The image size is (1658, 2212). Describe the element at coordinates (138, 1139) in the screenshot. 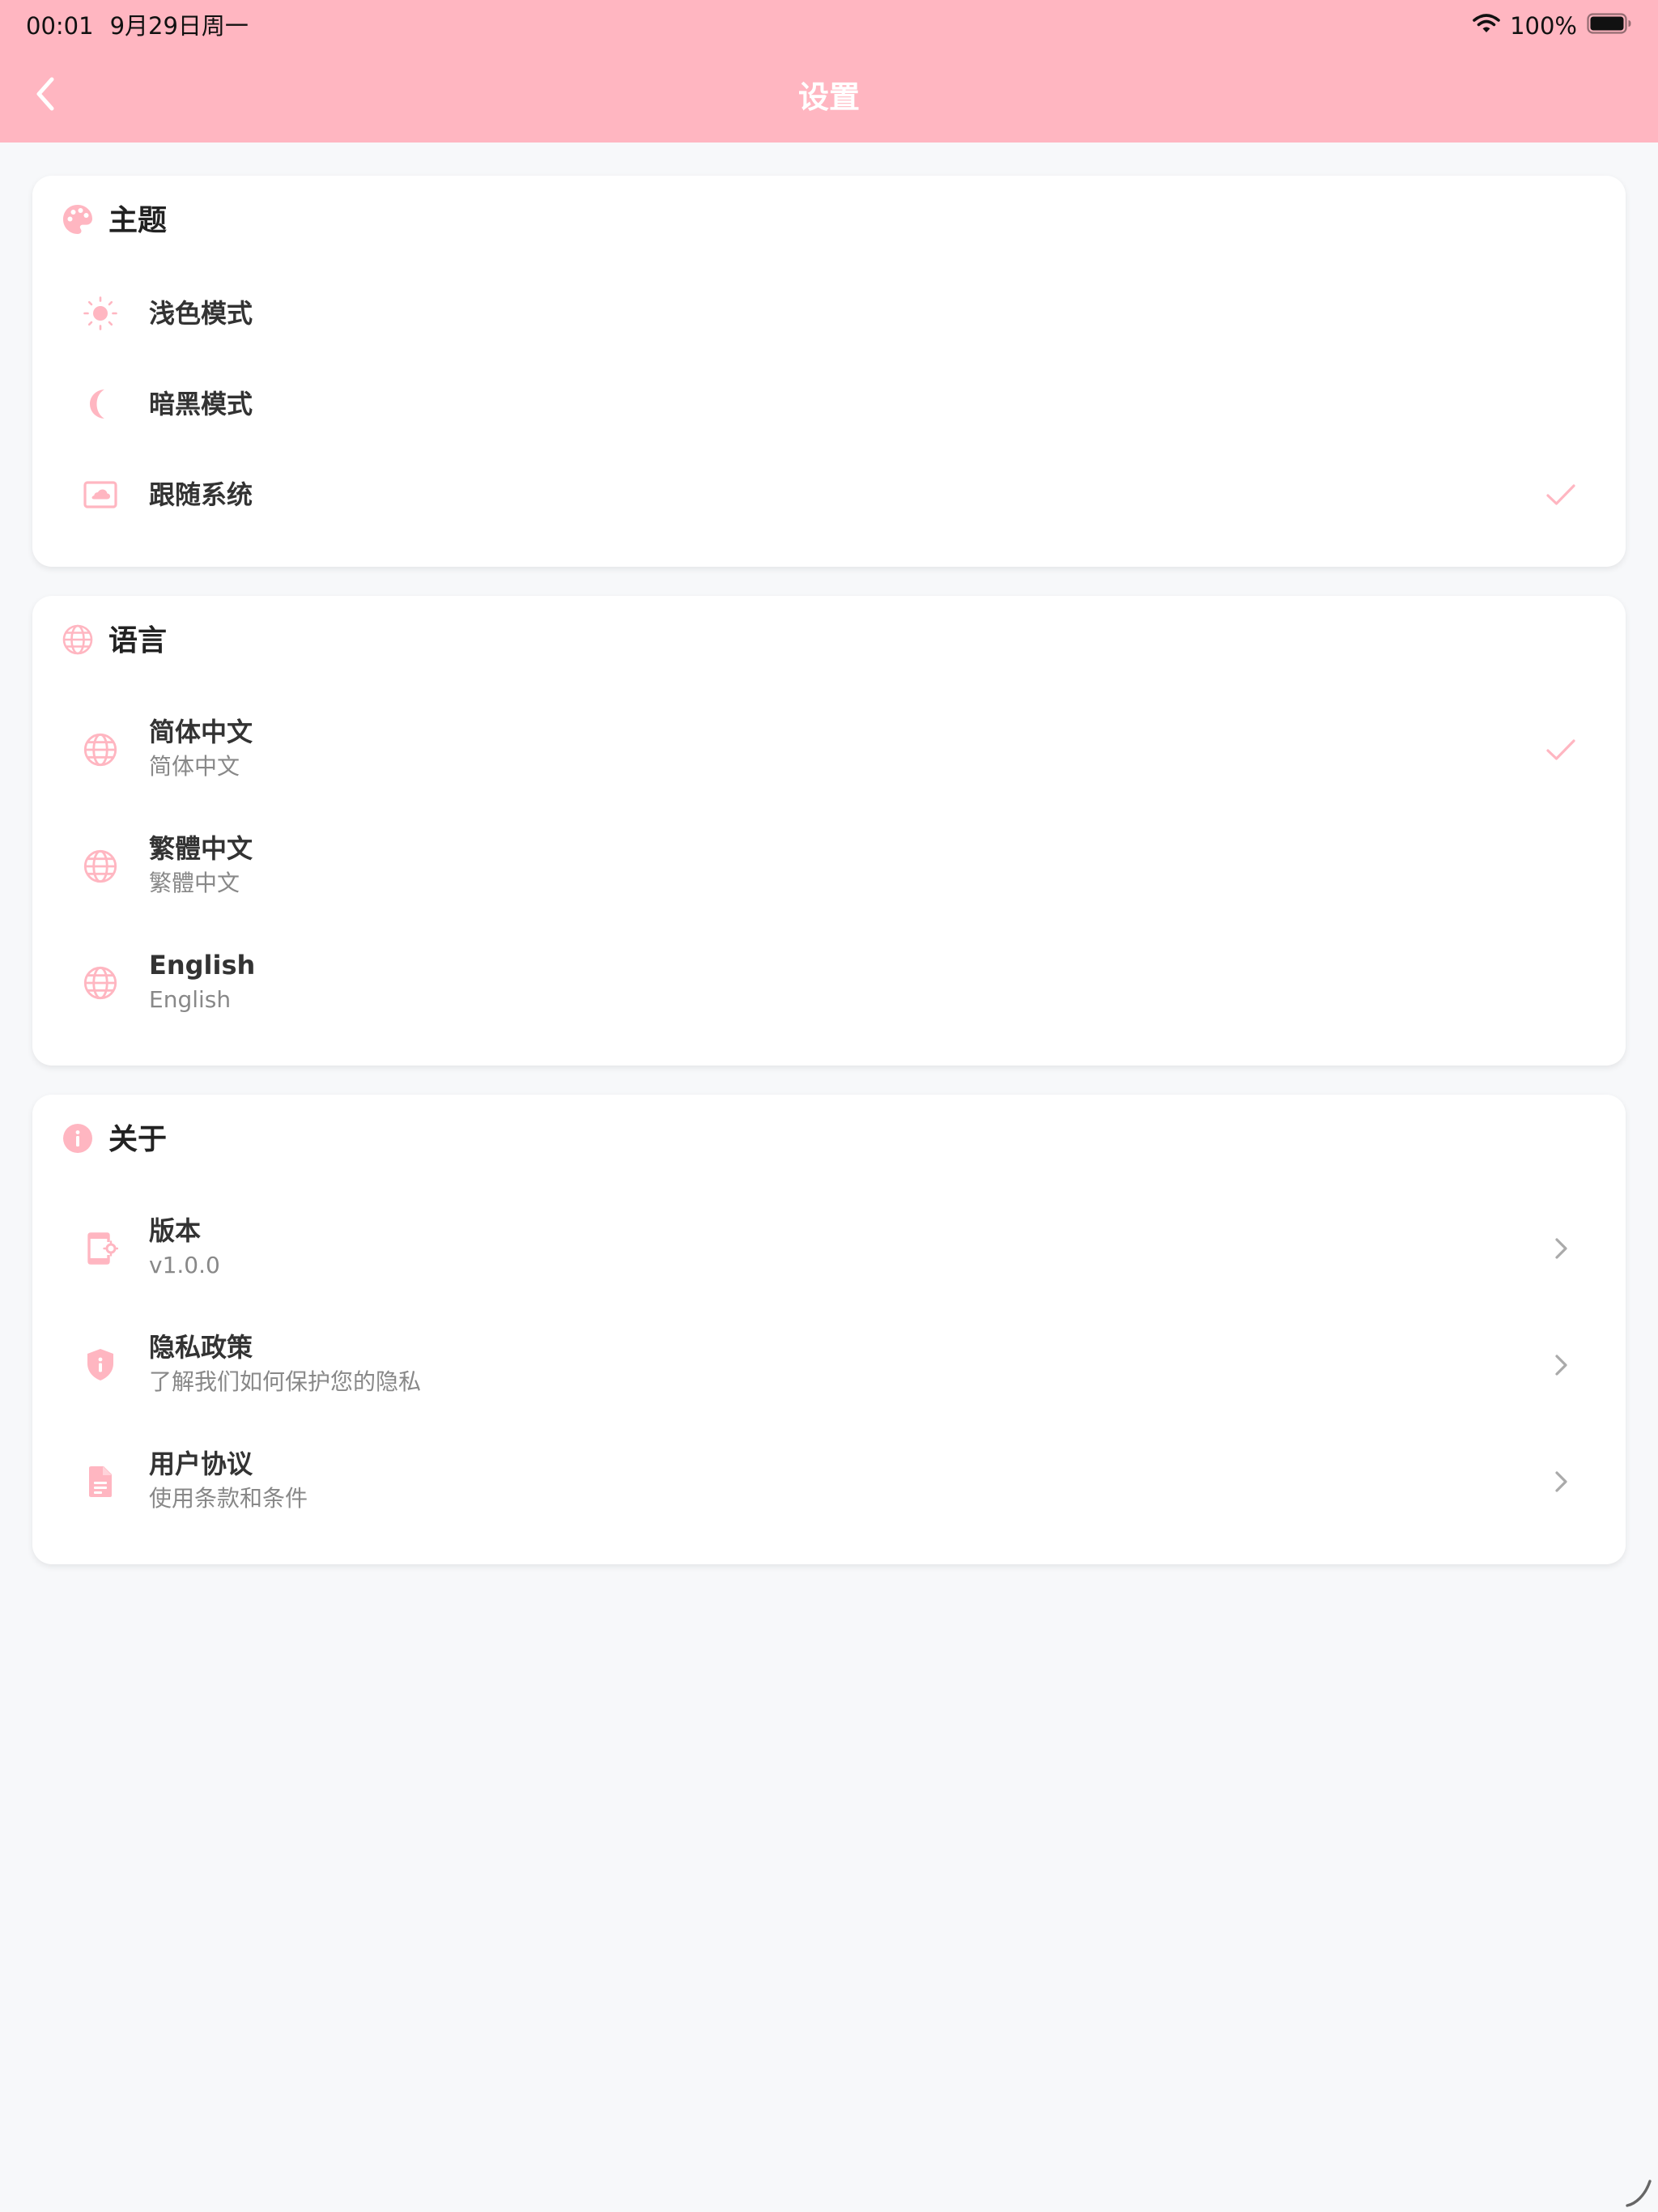

I see `about-section-title: 关于` at that location.